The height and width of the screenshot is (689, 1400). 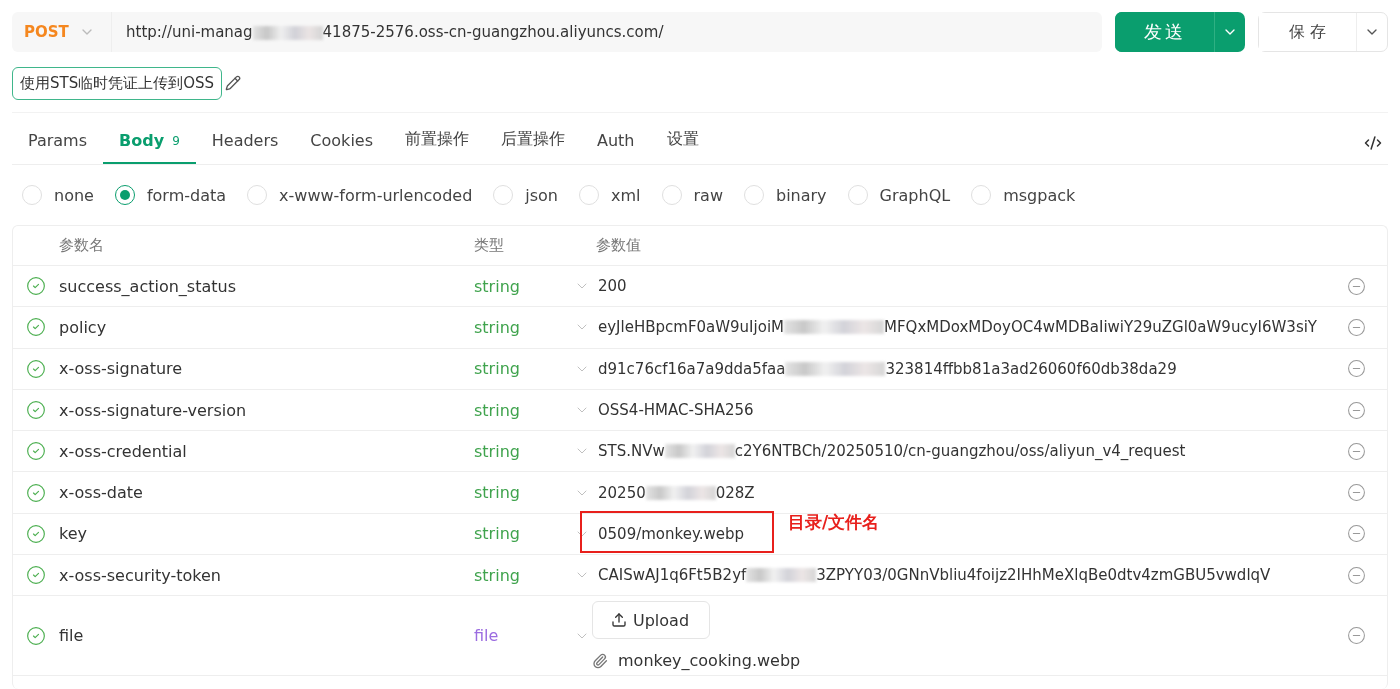 I want to click on param-value: 20250, so click(x=622, y=492).